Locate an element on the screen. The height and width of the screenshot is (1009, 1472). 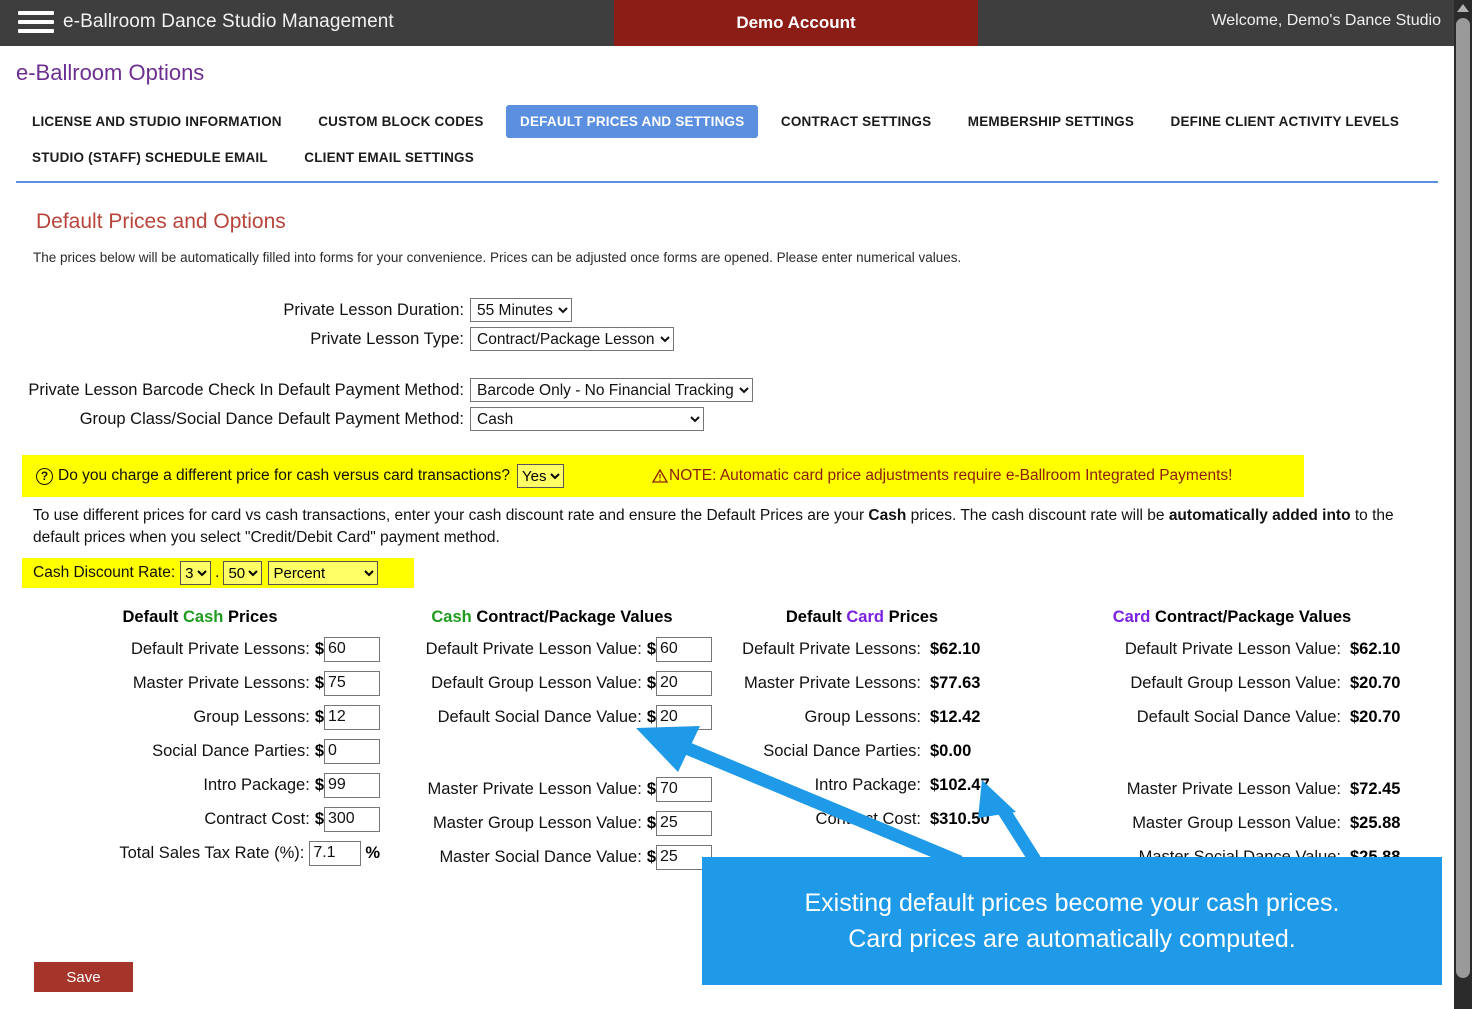
tab-custom-block-codes: CUSTOM BLOCK CODES is located at coordinates (400, 121).